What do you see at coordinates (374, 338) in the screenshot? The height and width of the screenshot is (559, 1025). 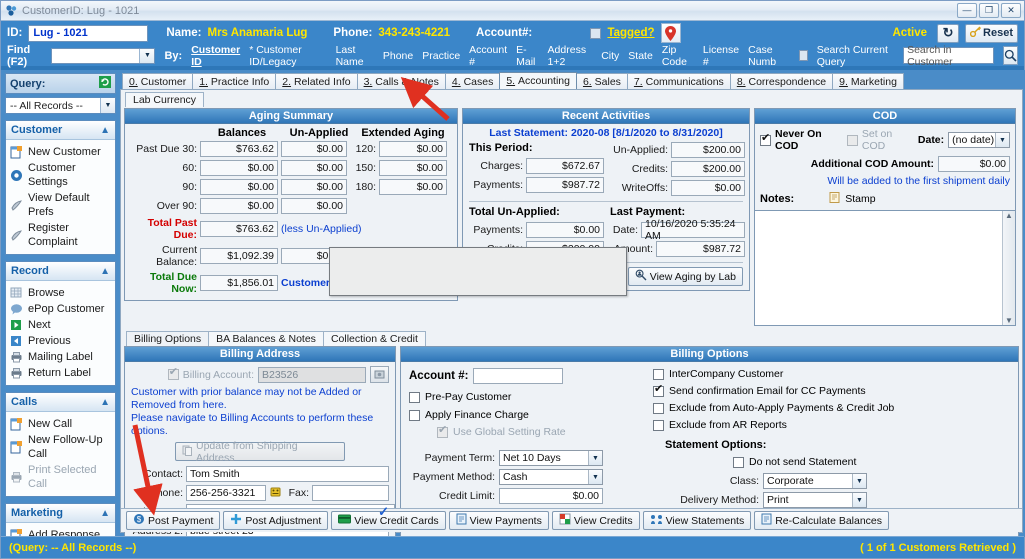 I see `billing-tab-collection-credit: Collection & Credit` at bounding box center [374, 338].